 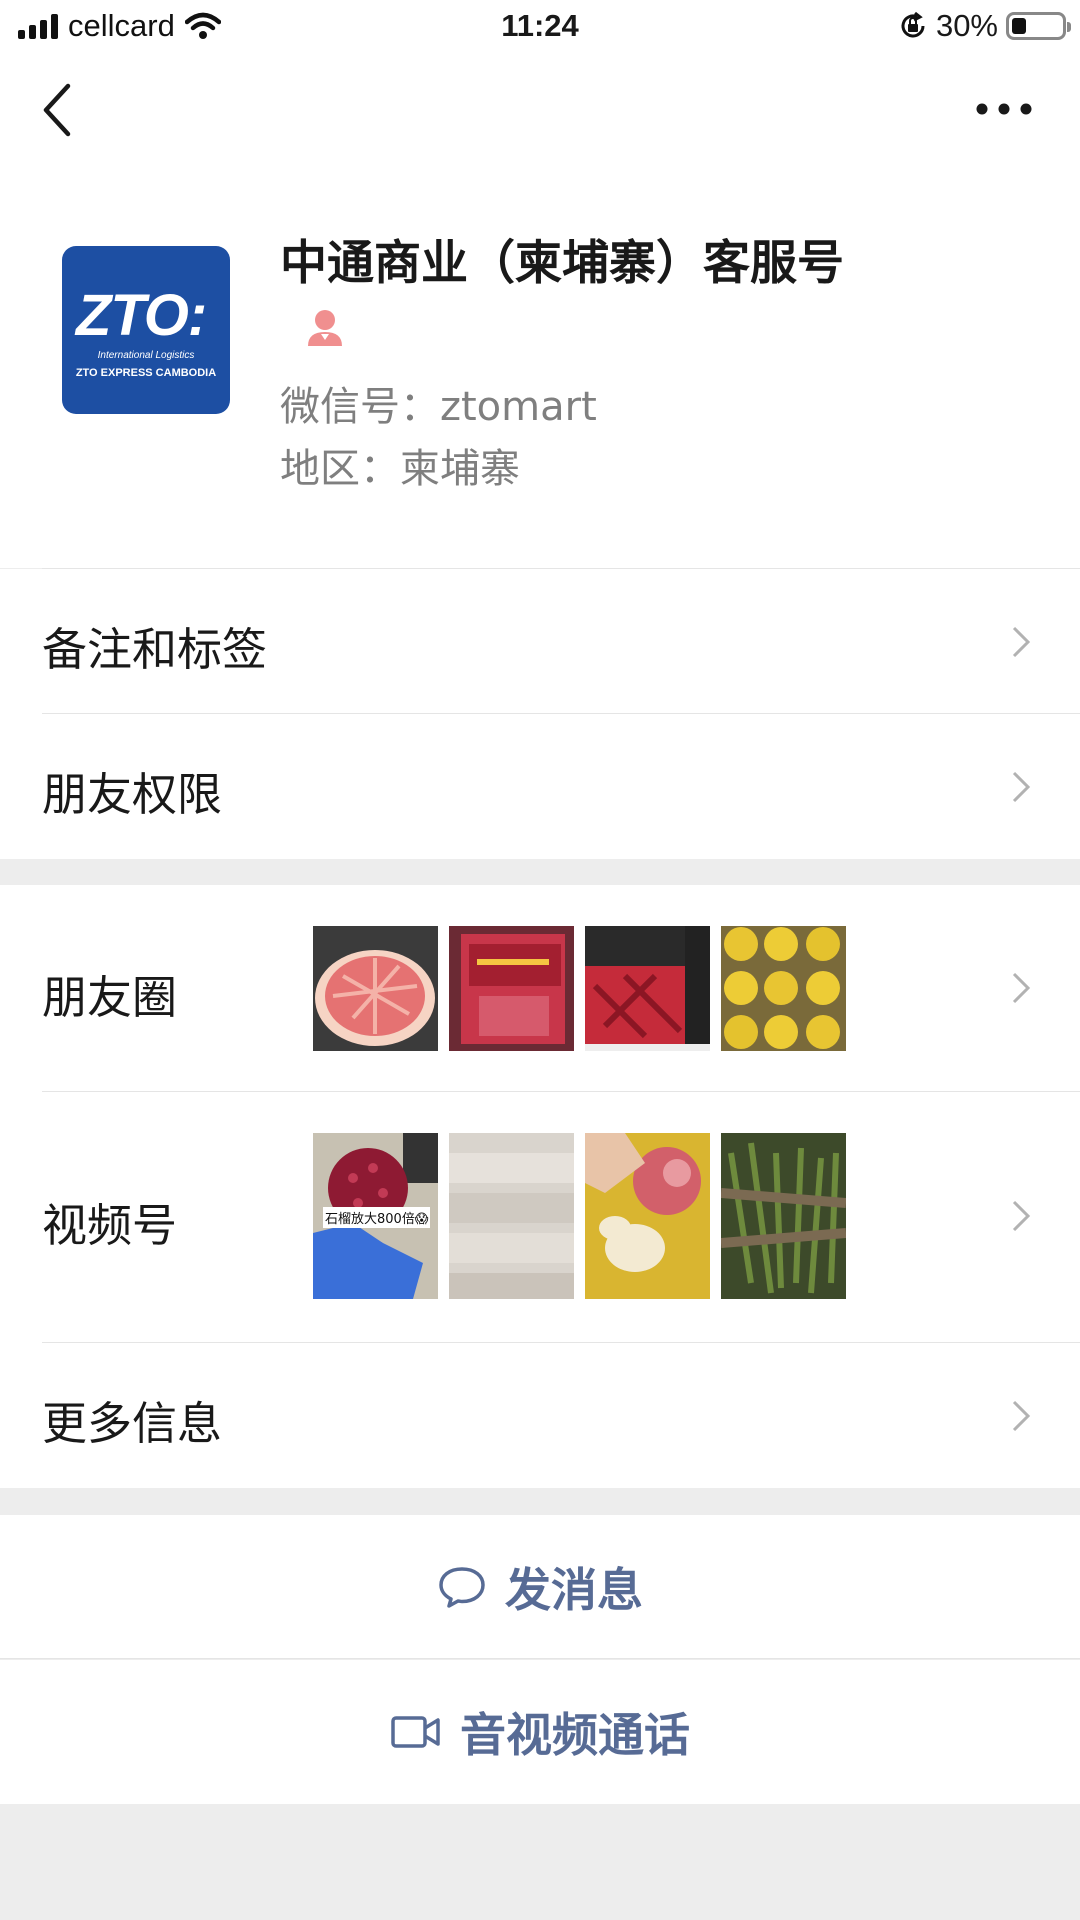 I want to click on battery-icon, so click(x=1038, y=26).